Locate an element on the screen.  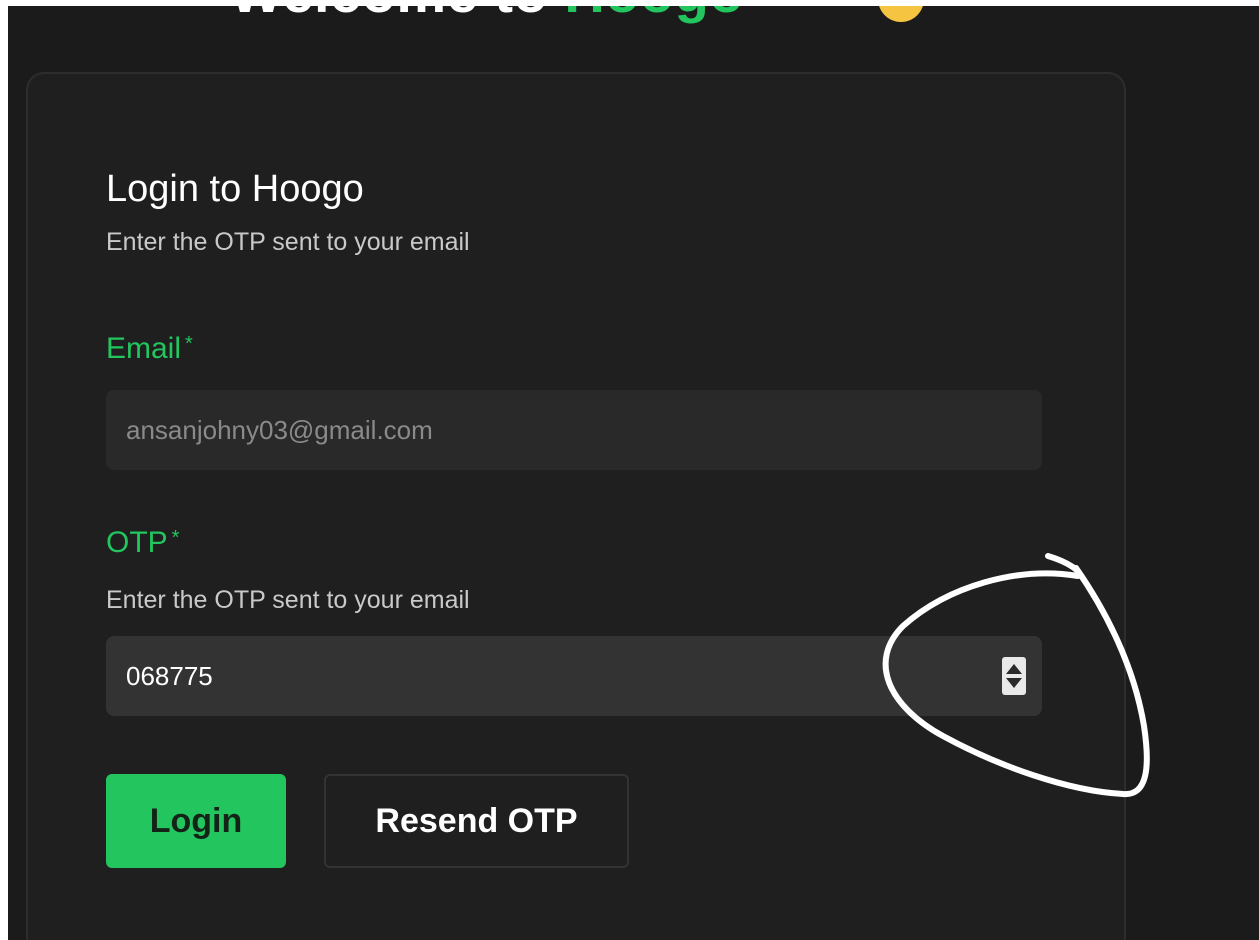
otp-help-text: Enter the OTP sent to your email is located at coordinates (288, 600).